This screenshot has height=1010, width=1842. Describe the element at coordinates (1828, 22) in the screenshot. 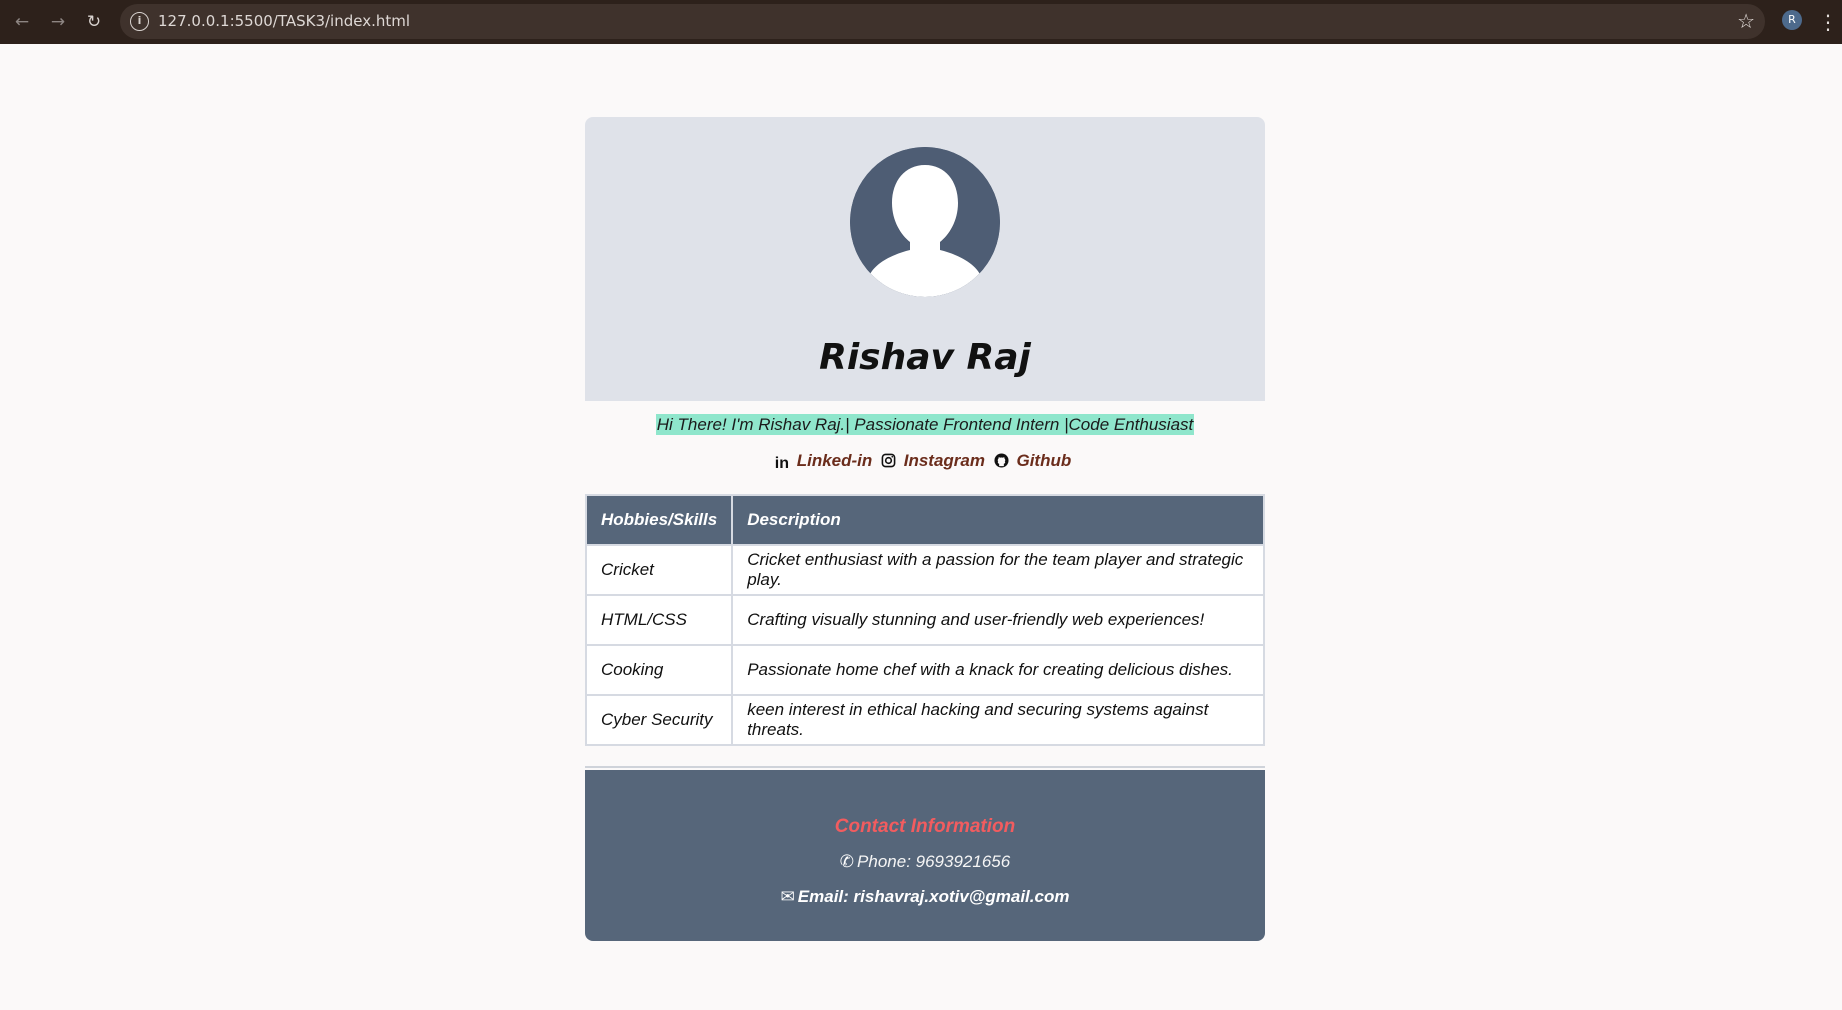

I see `kebab-menu-icon: ⋮` at that location.